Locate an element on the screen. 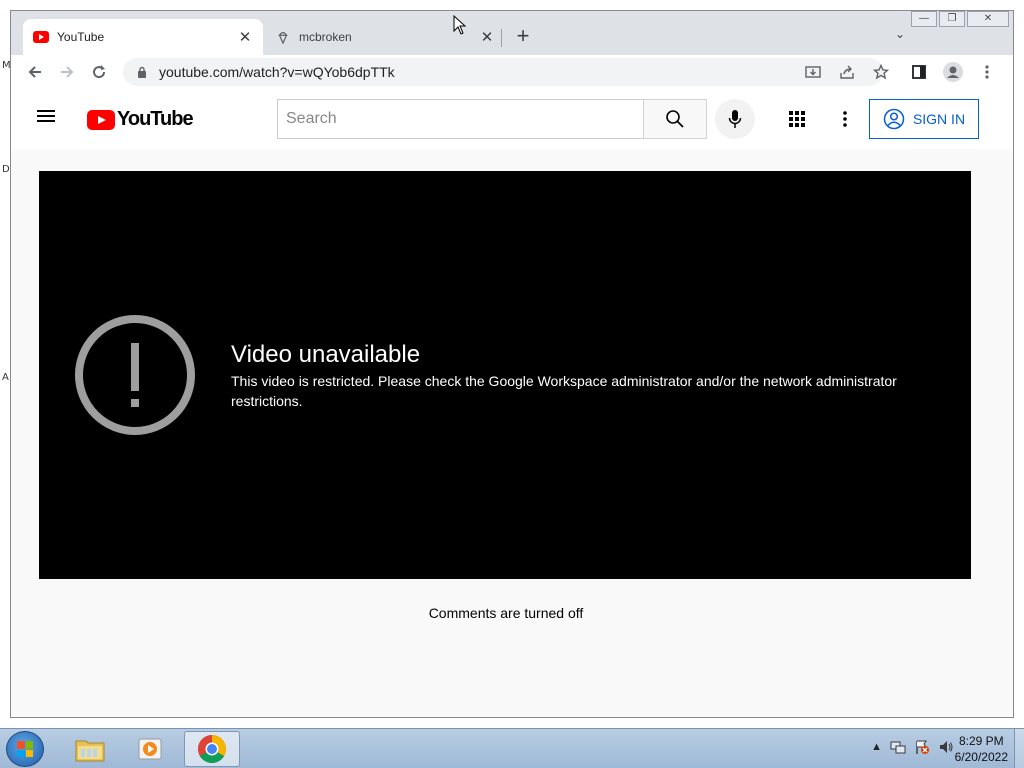 The height and width of the screenshot is (768, 1024). install-app-icon is located at coordinates (813, 72).